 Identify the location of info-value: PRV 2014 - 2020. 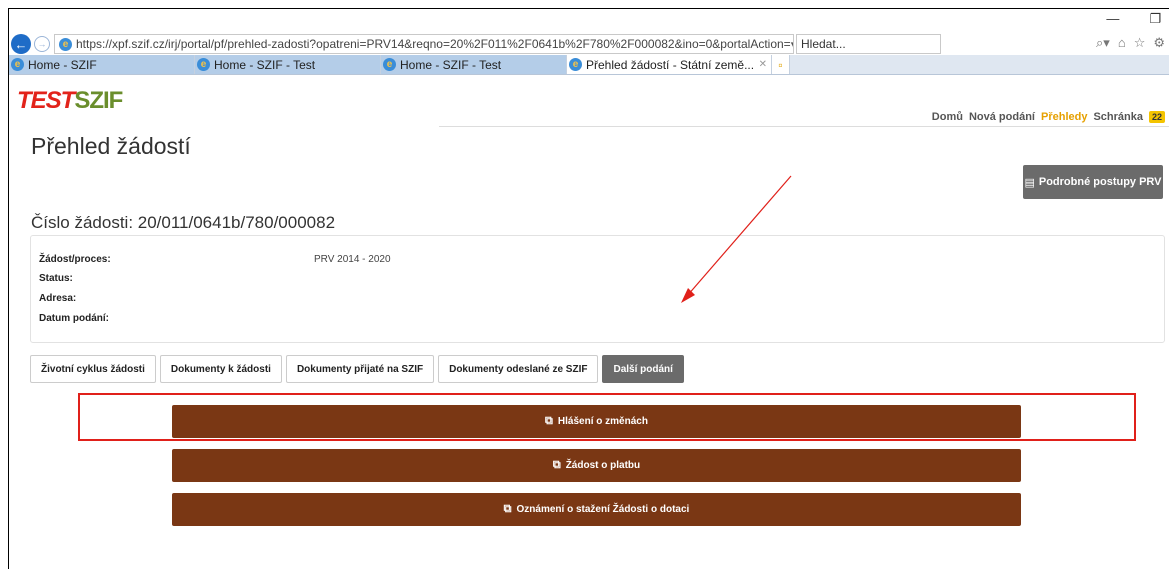
(352, 259).